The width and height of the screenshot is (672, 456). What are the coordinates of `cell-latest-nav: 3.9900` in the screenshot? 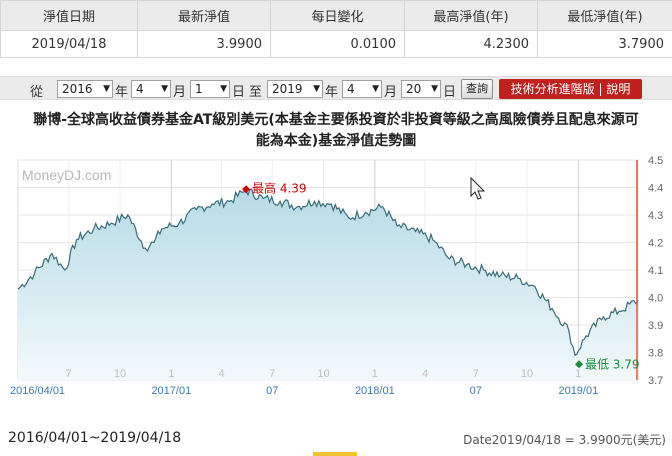 It's located at (204, 44).